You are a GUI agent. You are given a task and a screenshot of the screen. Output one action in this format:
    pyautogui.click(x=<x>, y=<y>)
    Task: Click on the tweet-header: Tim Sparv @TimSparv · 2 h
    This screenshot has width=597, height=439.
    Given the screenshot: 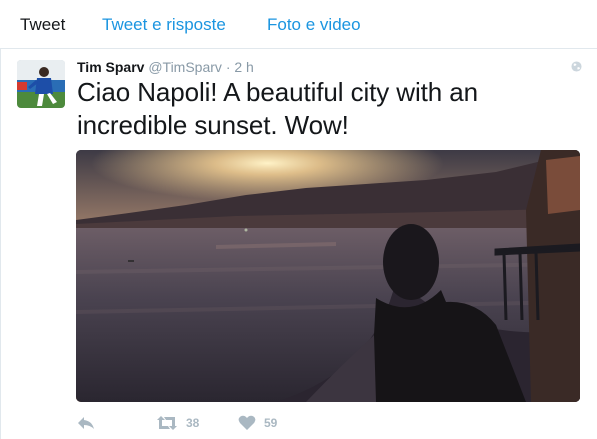 What is the action you would take?
    pyautogui.click(x=165, y=67)
    